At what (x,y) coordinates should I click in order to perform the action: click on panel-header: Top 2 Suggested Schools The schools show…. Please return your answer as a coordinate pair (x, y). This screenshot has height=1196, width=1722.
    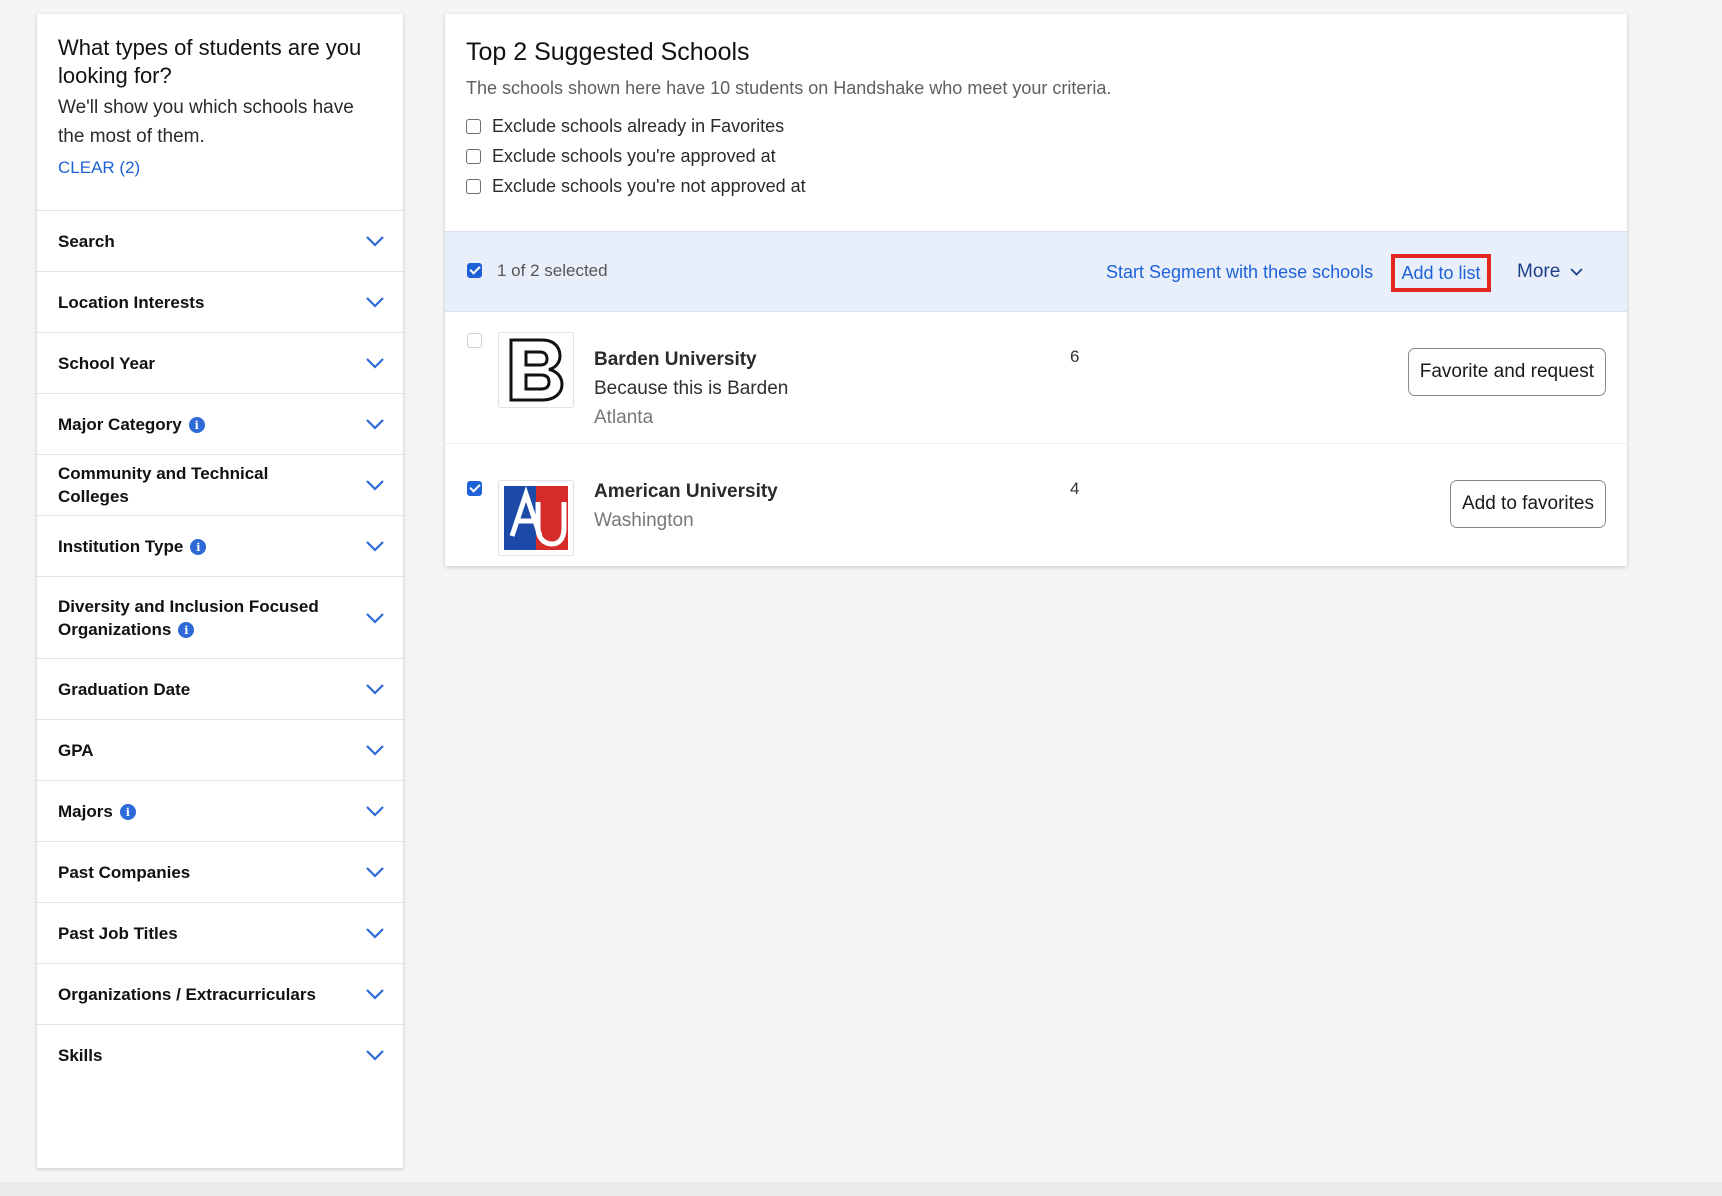
    Looking at the image, I should click on (1036, 122).